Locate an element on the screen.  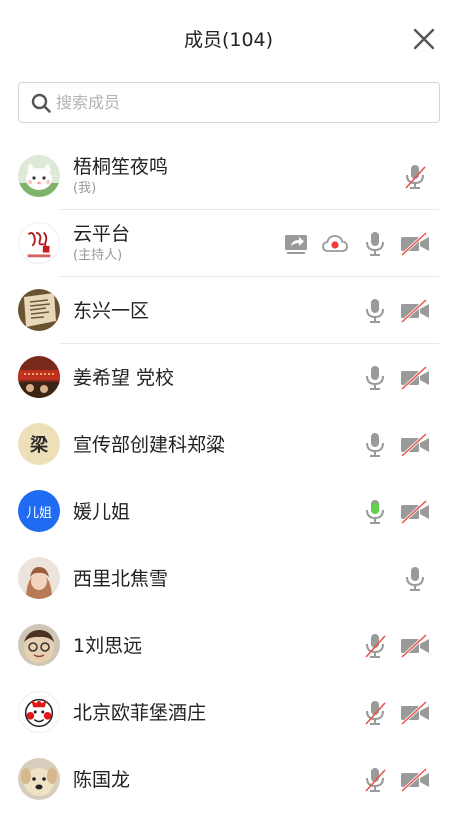
close-icon is located at coordinates (424, 39).